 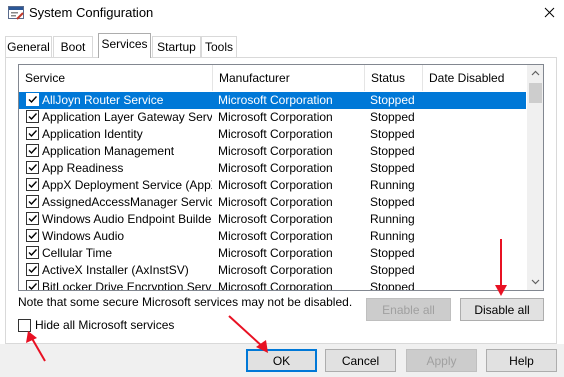 What do you see at coordinates (474, 78) in the screenshot?
I see `column-header-date-disabled: Date Disabled` at bounding box center [474, 78].